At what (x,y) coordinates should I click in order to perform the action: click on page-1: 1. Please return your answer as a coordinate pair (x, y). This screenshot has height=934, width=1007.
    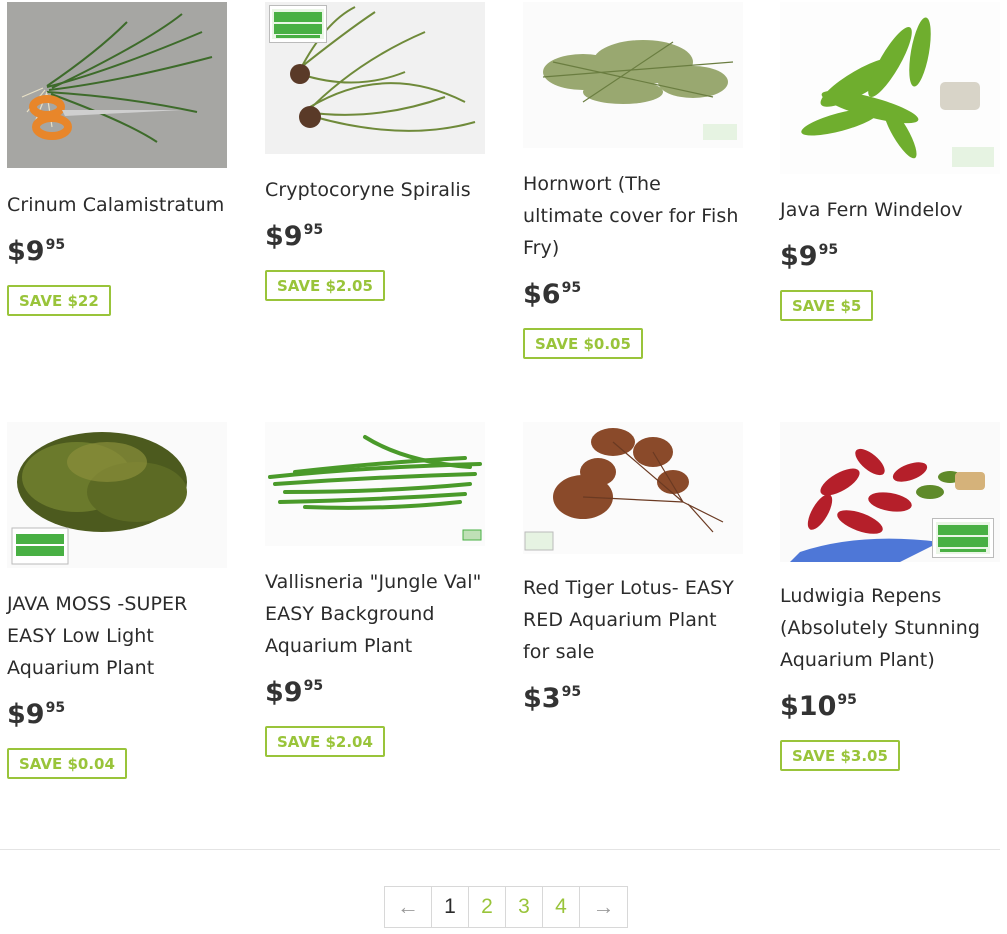
    Looking at the image, I should click on (450, 907).